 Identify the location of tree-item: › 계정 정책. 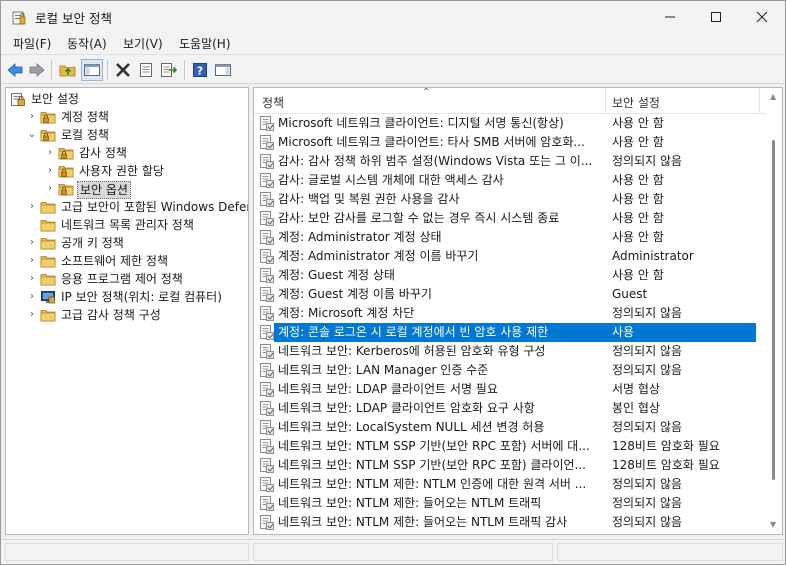
(127, 117).